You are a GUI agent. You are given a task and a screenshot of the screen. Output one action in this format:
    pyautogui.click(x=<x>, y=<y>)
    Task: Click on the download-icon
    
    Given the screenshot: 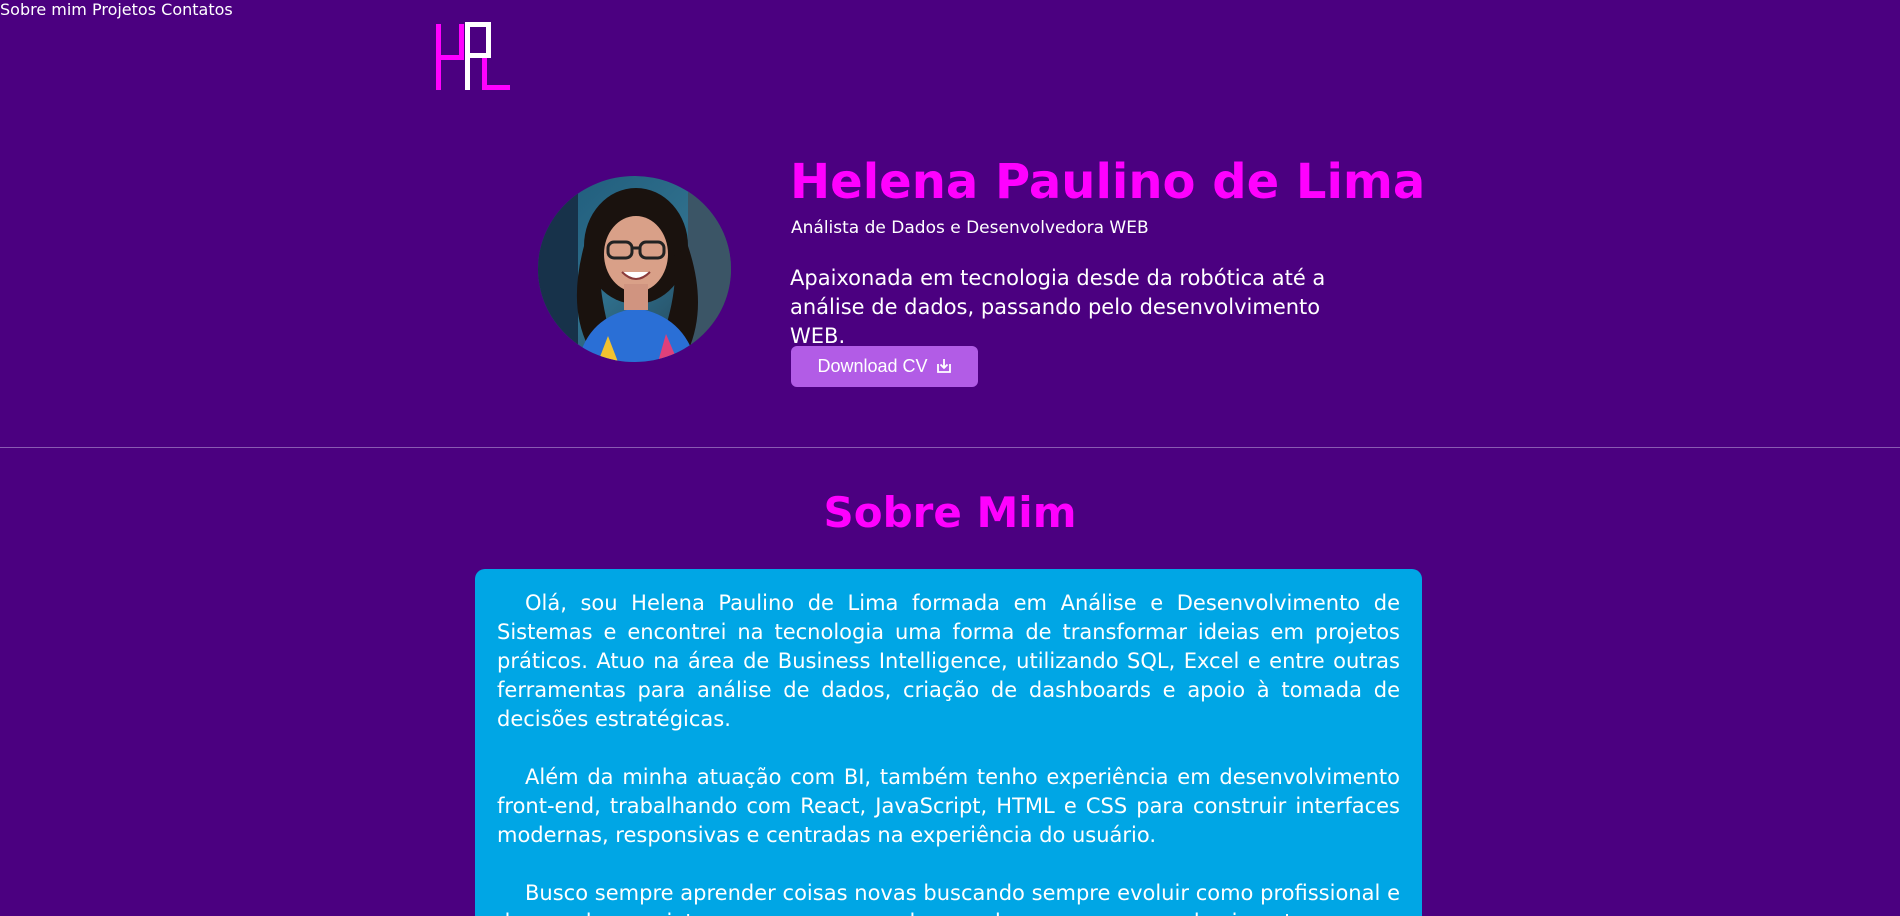 What is the action you would take?
    pyautogui.click(x=943, y=366)
    